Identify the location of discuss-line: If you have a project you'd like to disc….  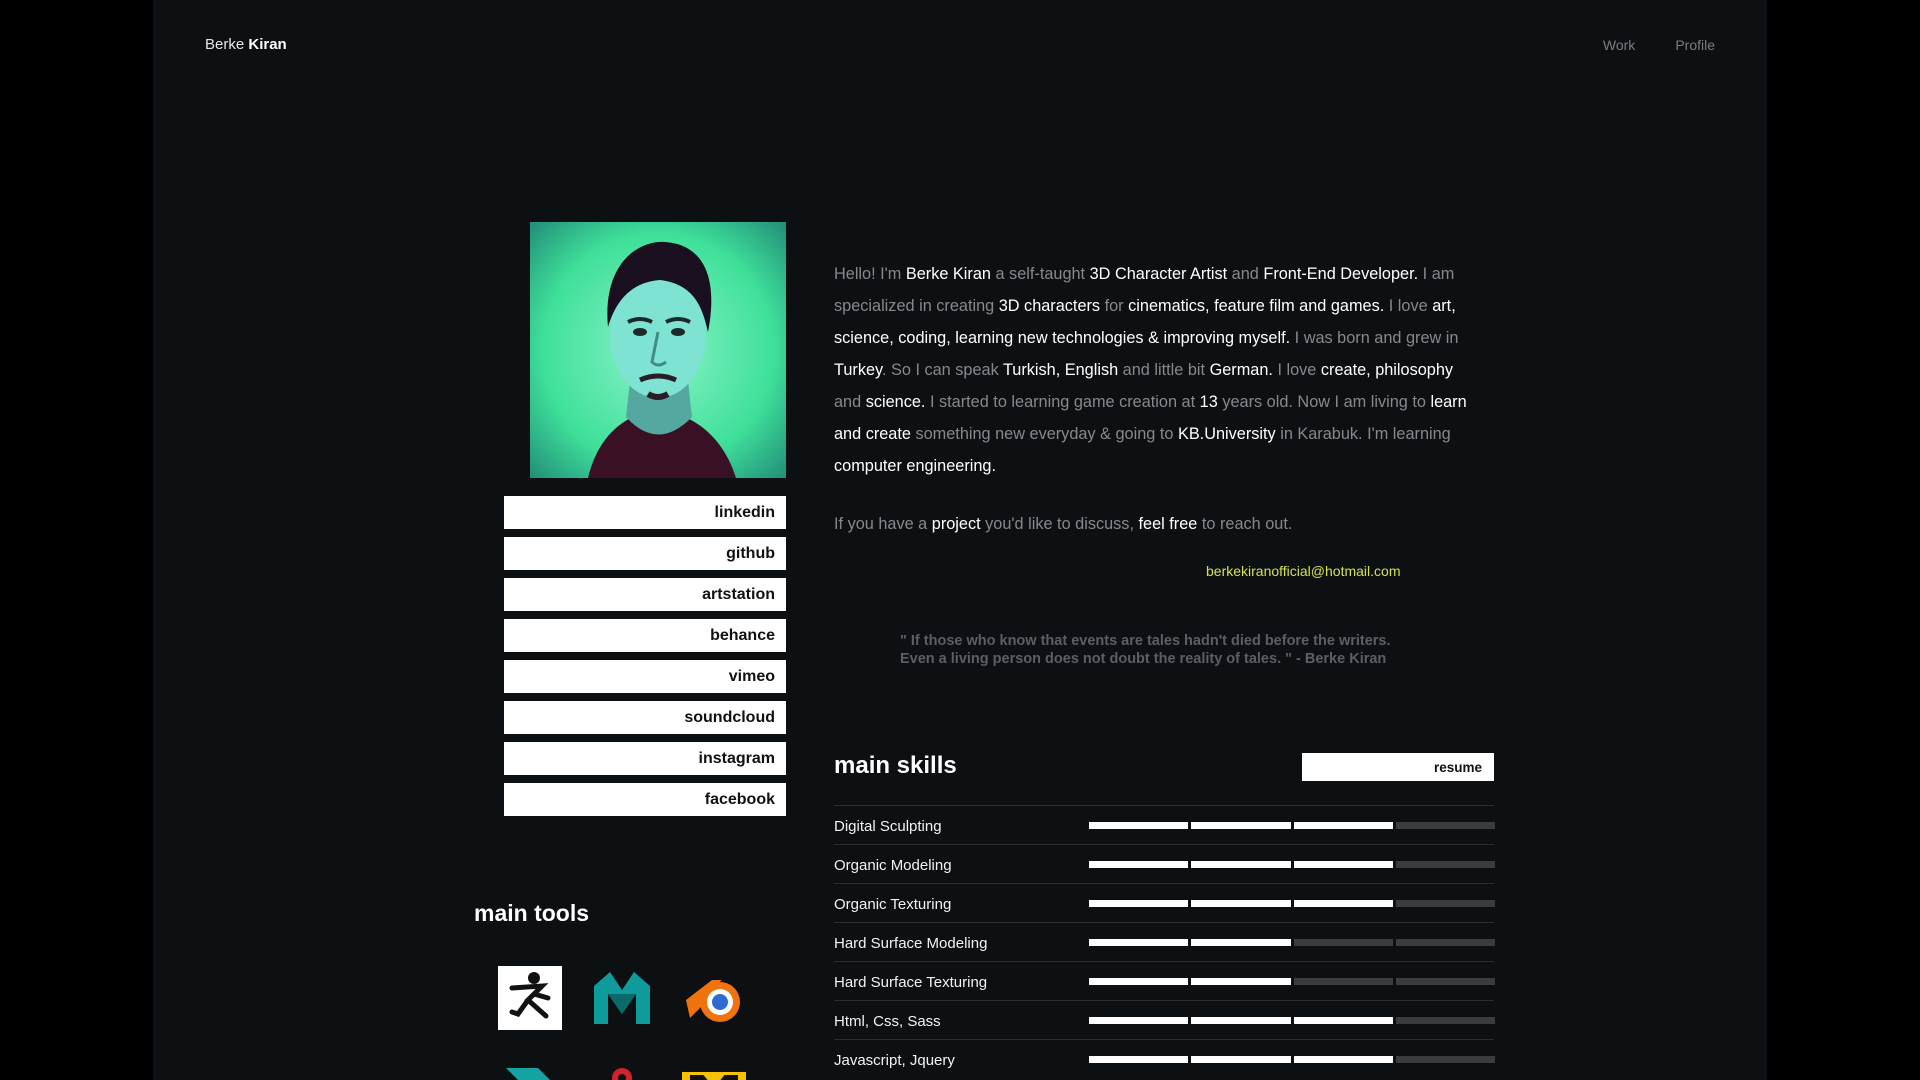
(1063, 524).